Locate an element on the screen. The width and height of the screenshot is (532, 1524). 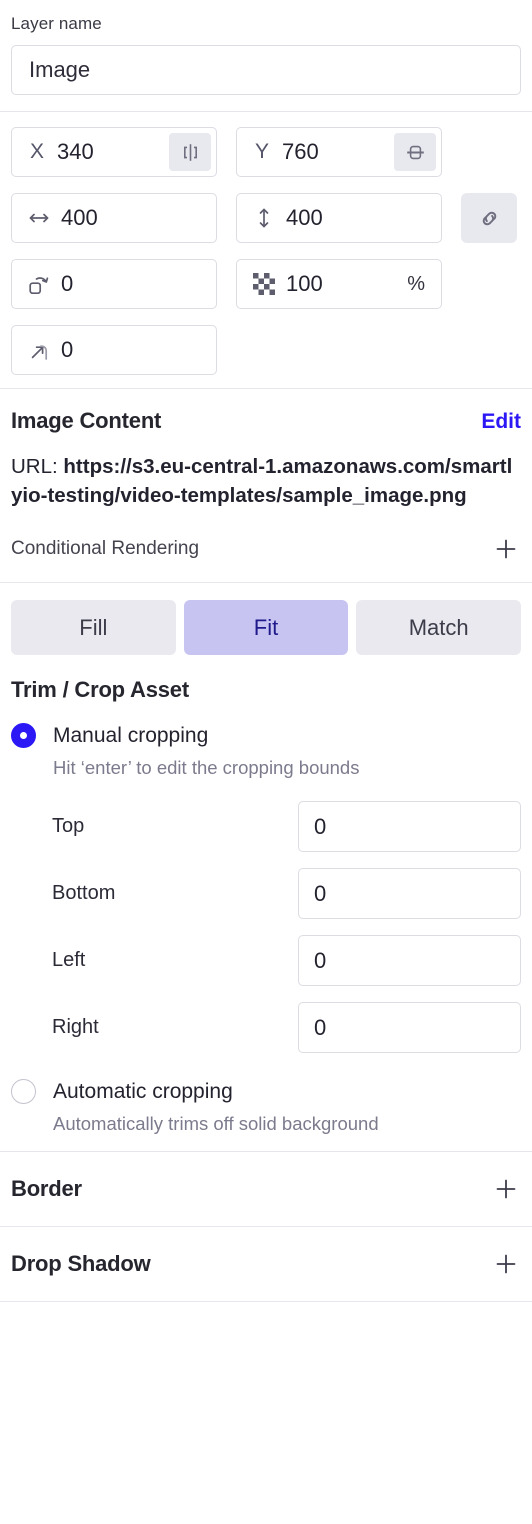
crop-top-field: % is located at coordinates (409, 826).